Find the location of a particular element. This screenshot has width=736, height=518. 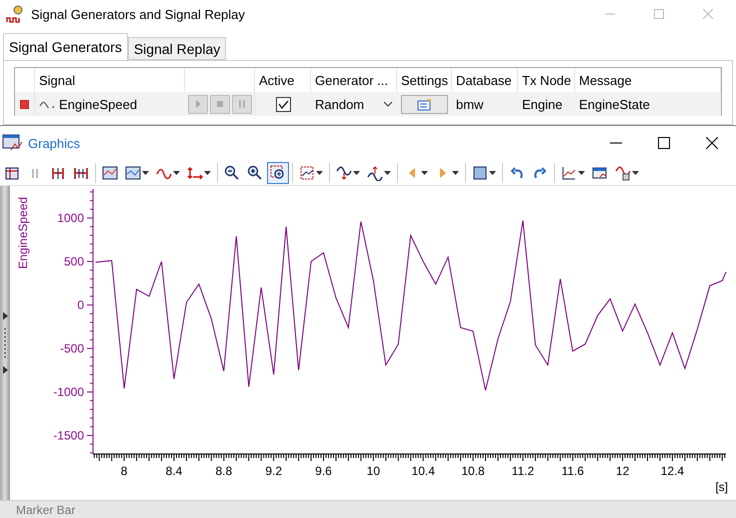

x-tick-label: 11.6 is located at coordinates (573, 471).